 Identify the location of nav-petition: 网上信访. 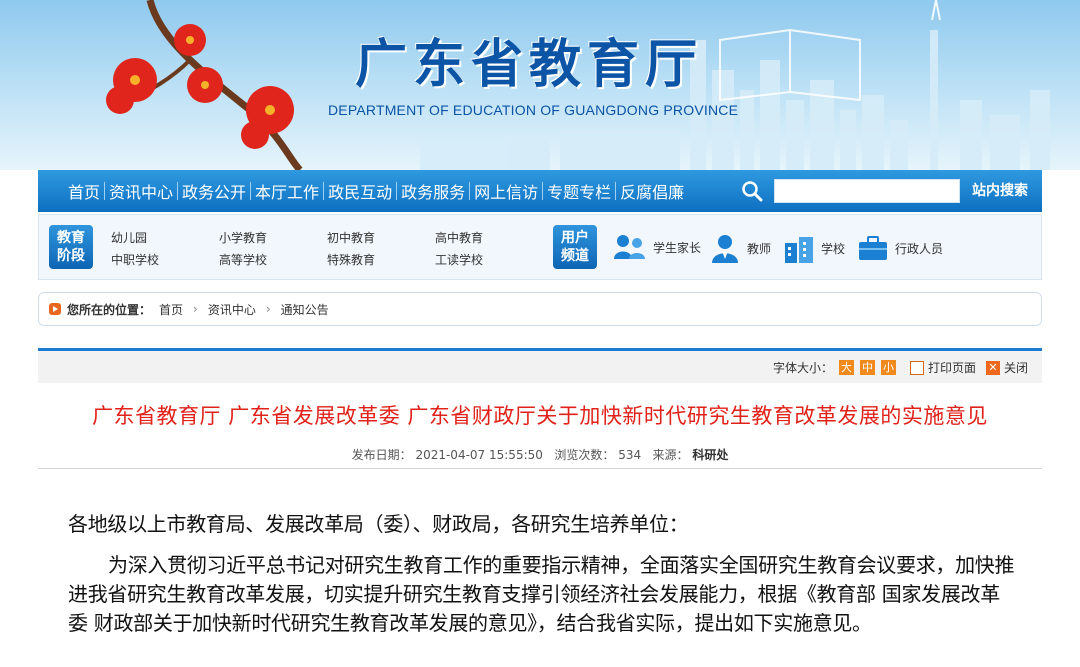
(506, 191).